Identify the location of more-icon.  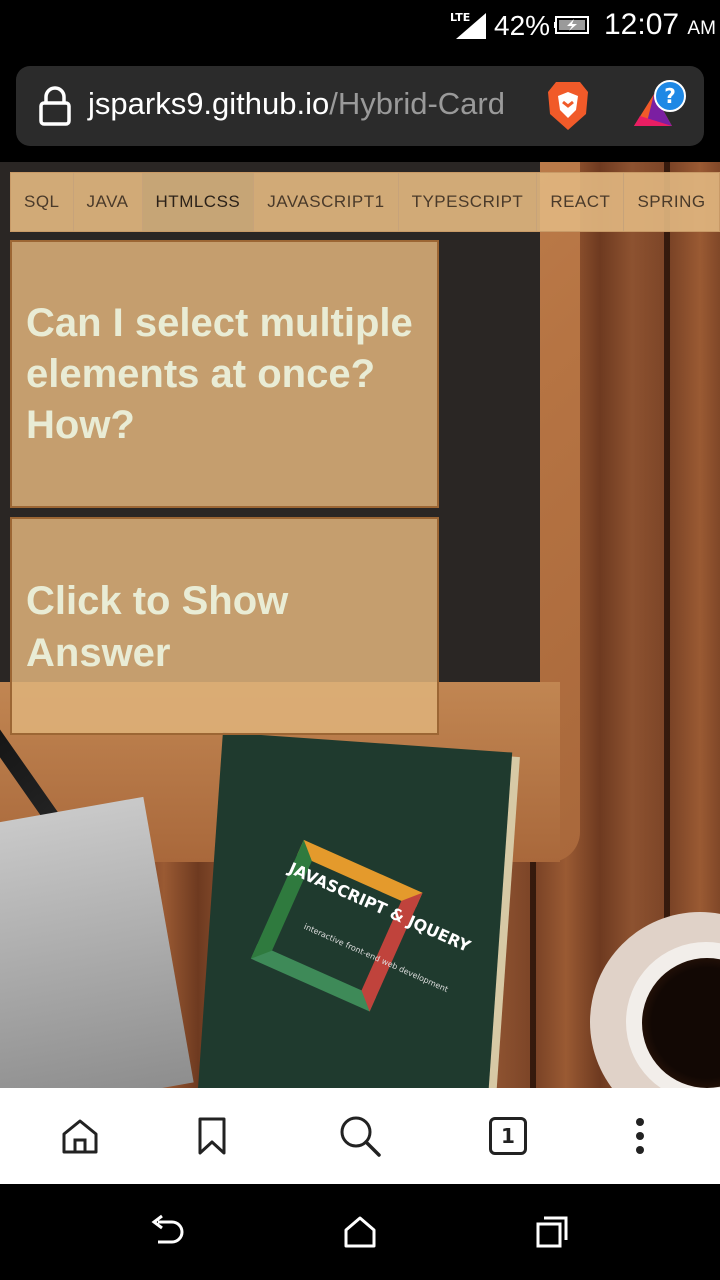
(640, 1136).